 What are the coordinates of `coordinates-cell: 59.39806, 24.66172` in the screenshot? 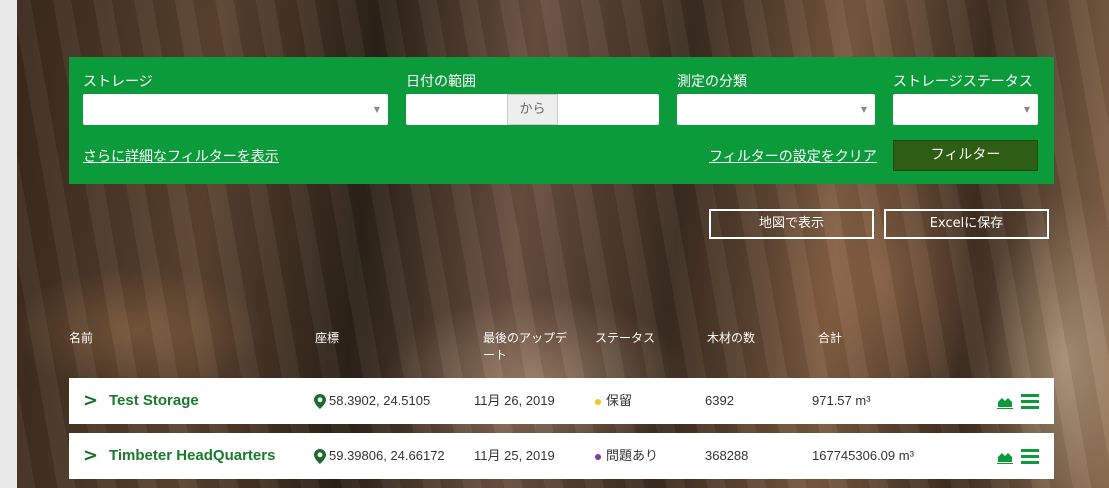 It's located at (379, 456).